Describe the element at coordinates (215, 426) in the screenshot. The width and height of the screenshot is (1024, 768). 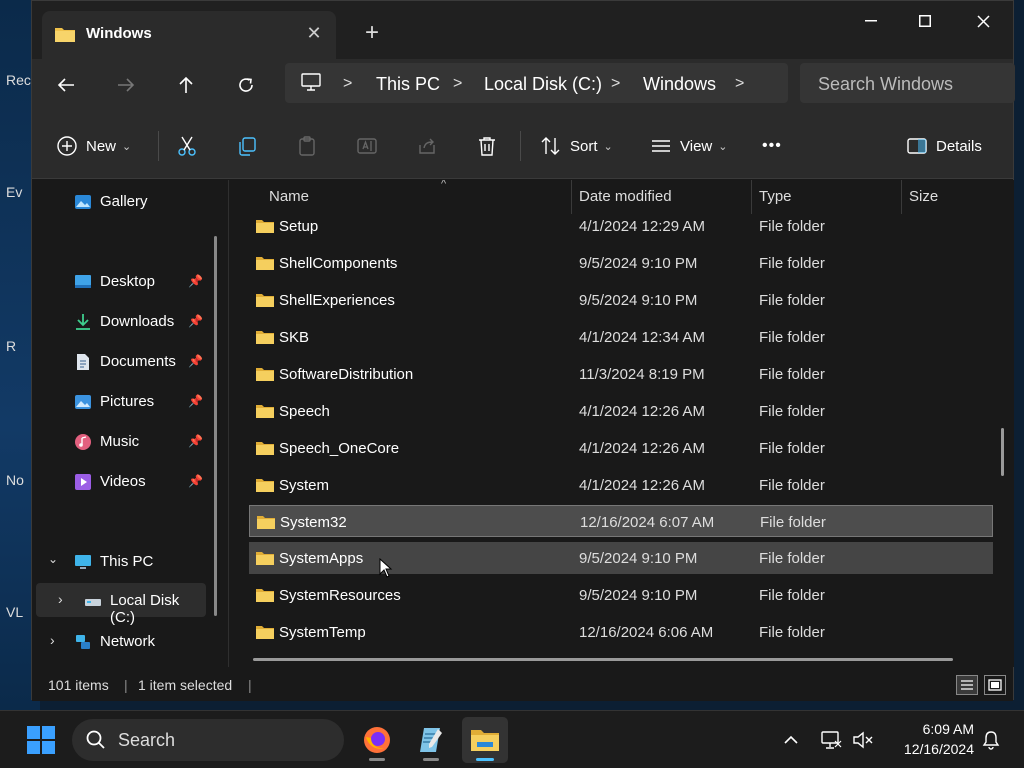
I see `sidebar-scrollbar` at that location.